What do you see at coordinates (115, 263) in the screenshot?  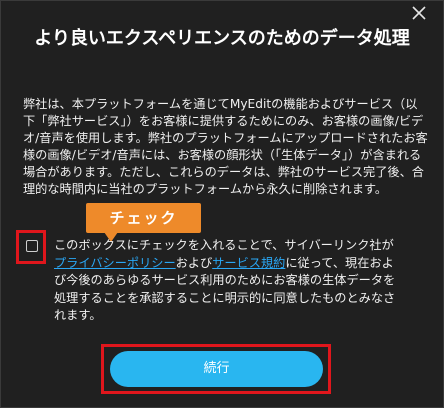 I see `privacy-policy-link: プライバシーポリシー` at bounding box center [115, 263].